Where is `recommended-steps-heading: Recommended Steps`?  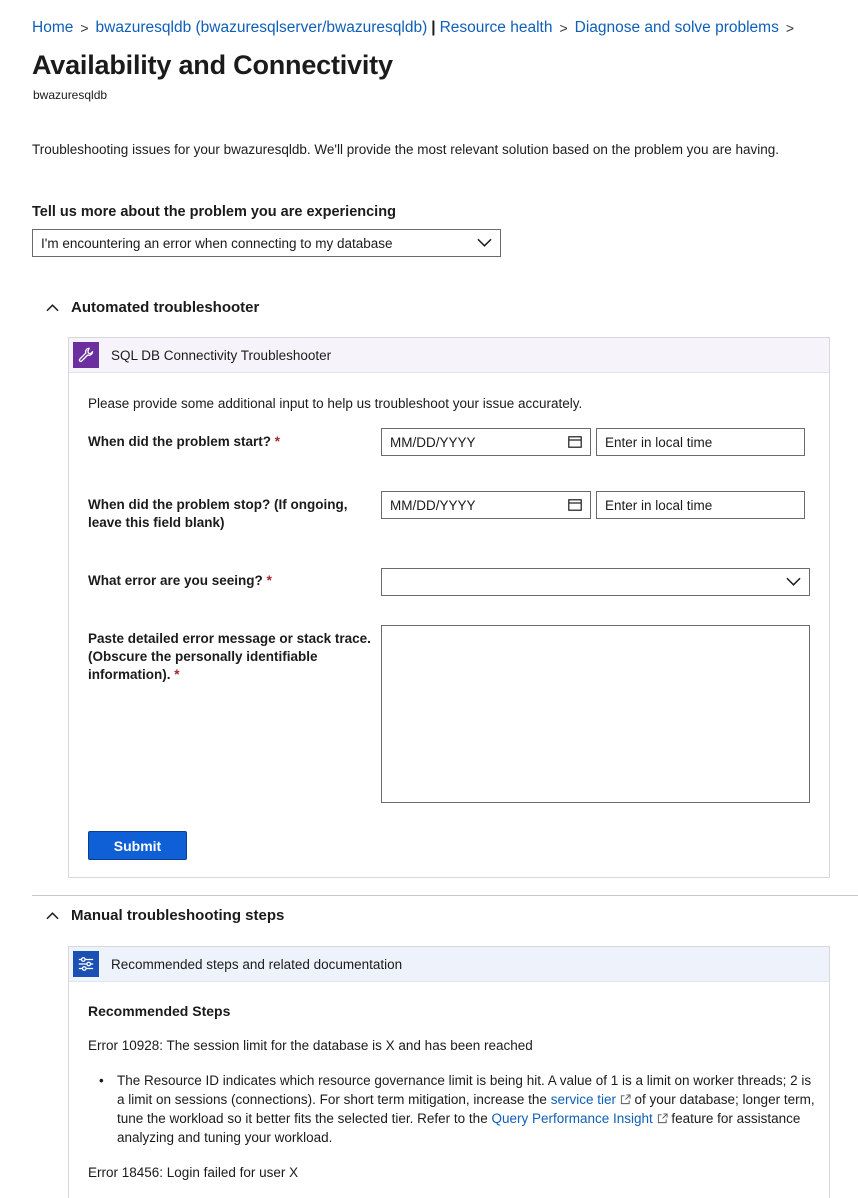 recommended-steps-heading: Recommended Steps is located at coordinates (159, 1011).